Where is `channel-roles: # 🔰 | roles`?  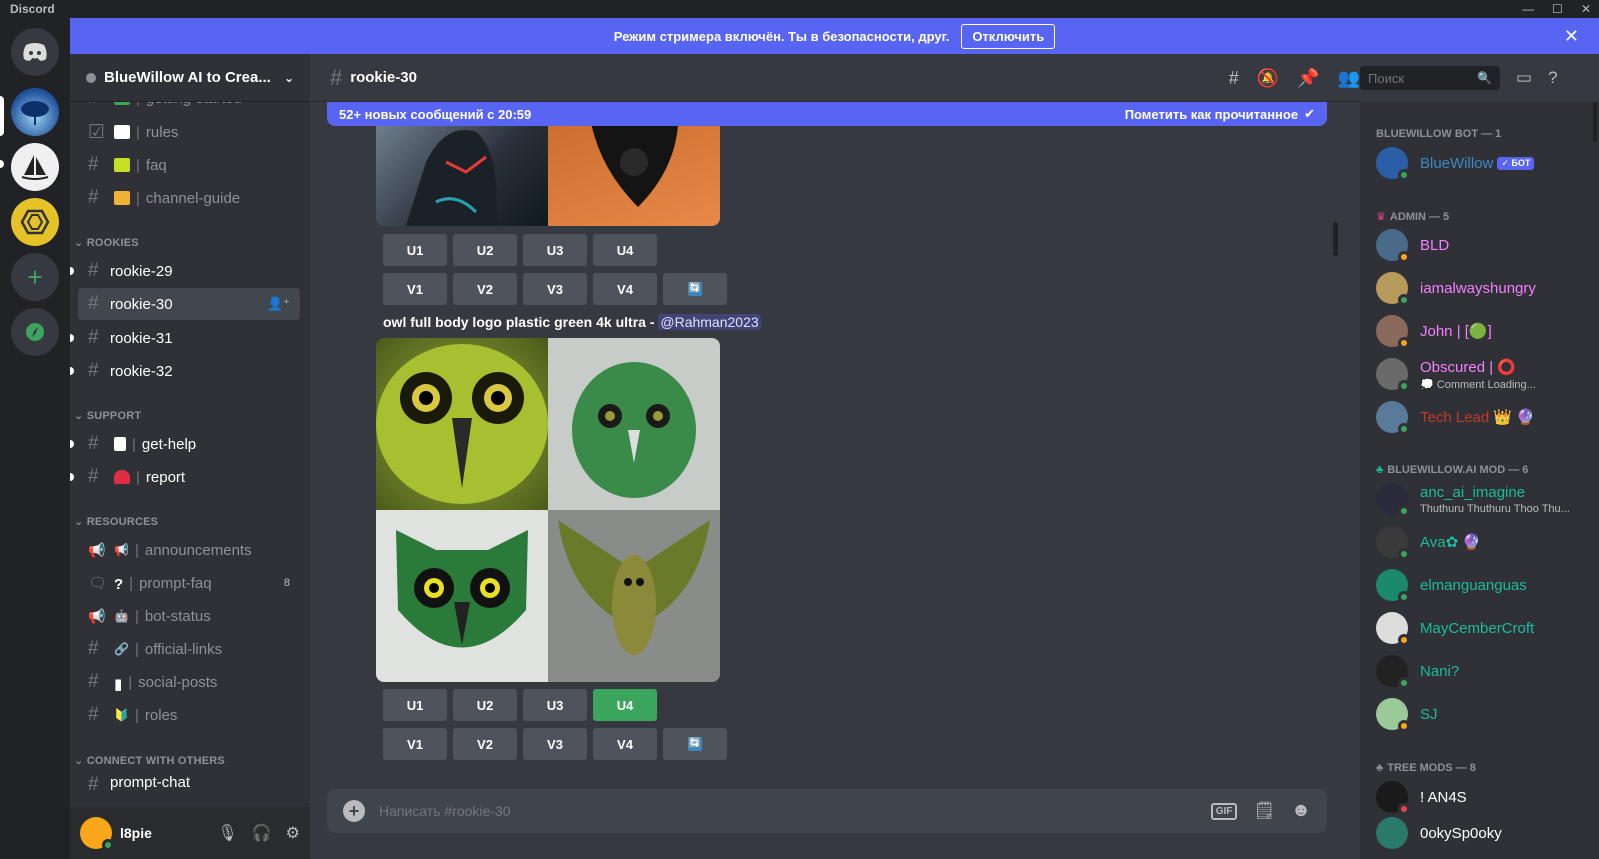 channel-roles: # 🔰 | roles is located at coordinates (189, 715).